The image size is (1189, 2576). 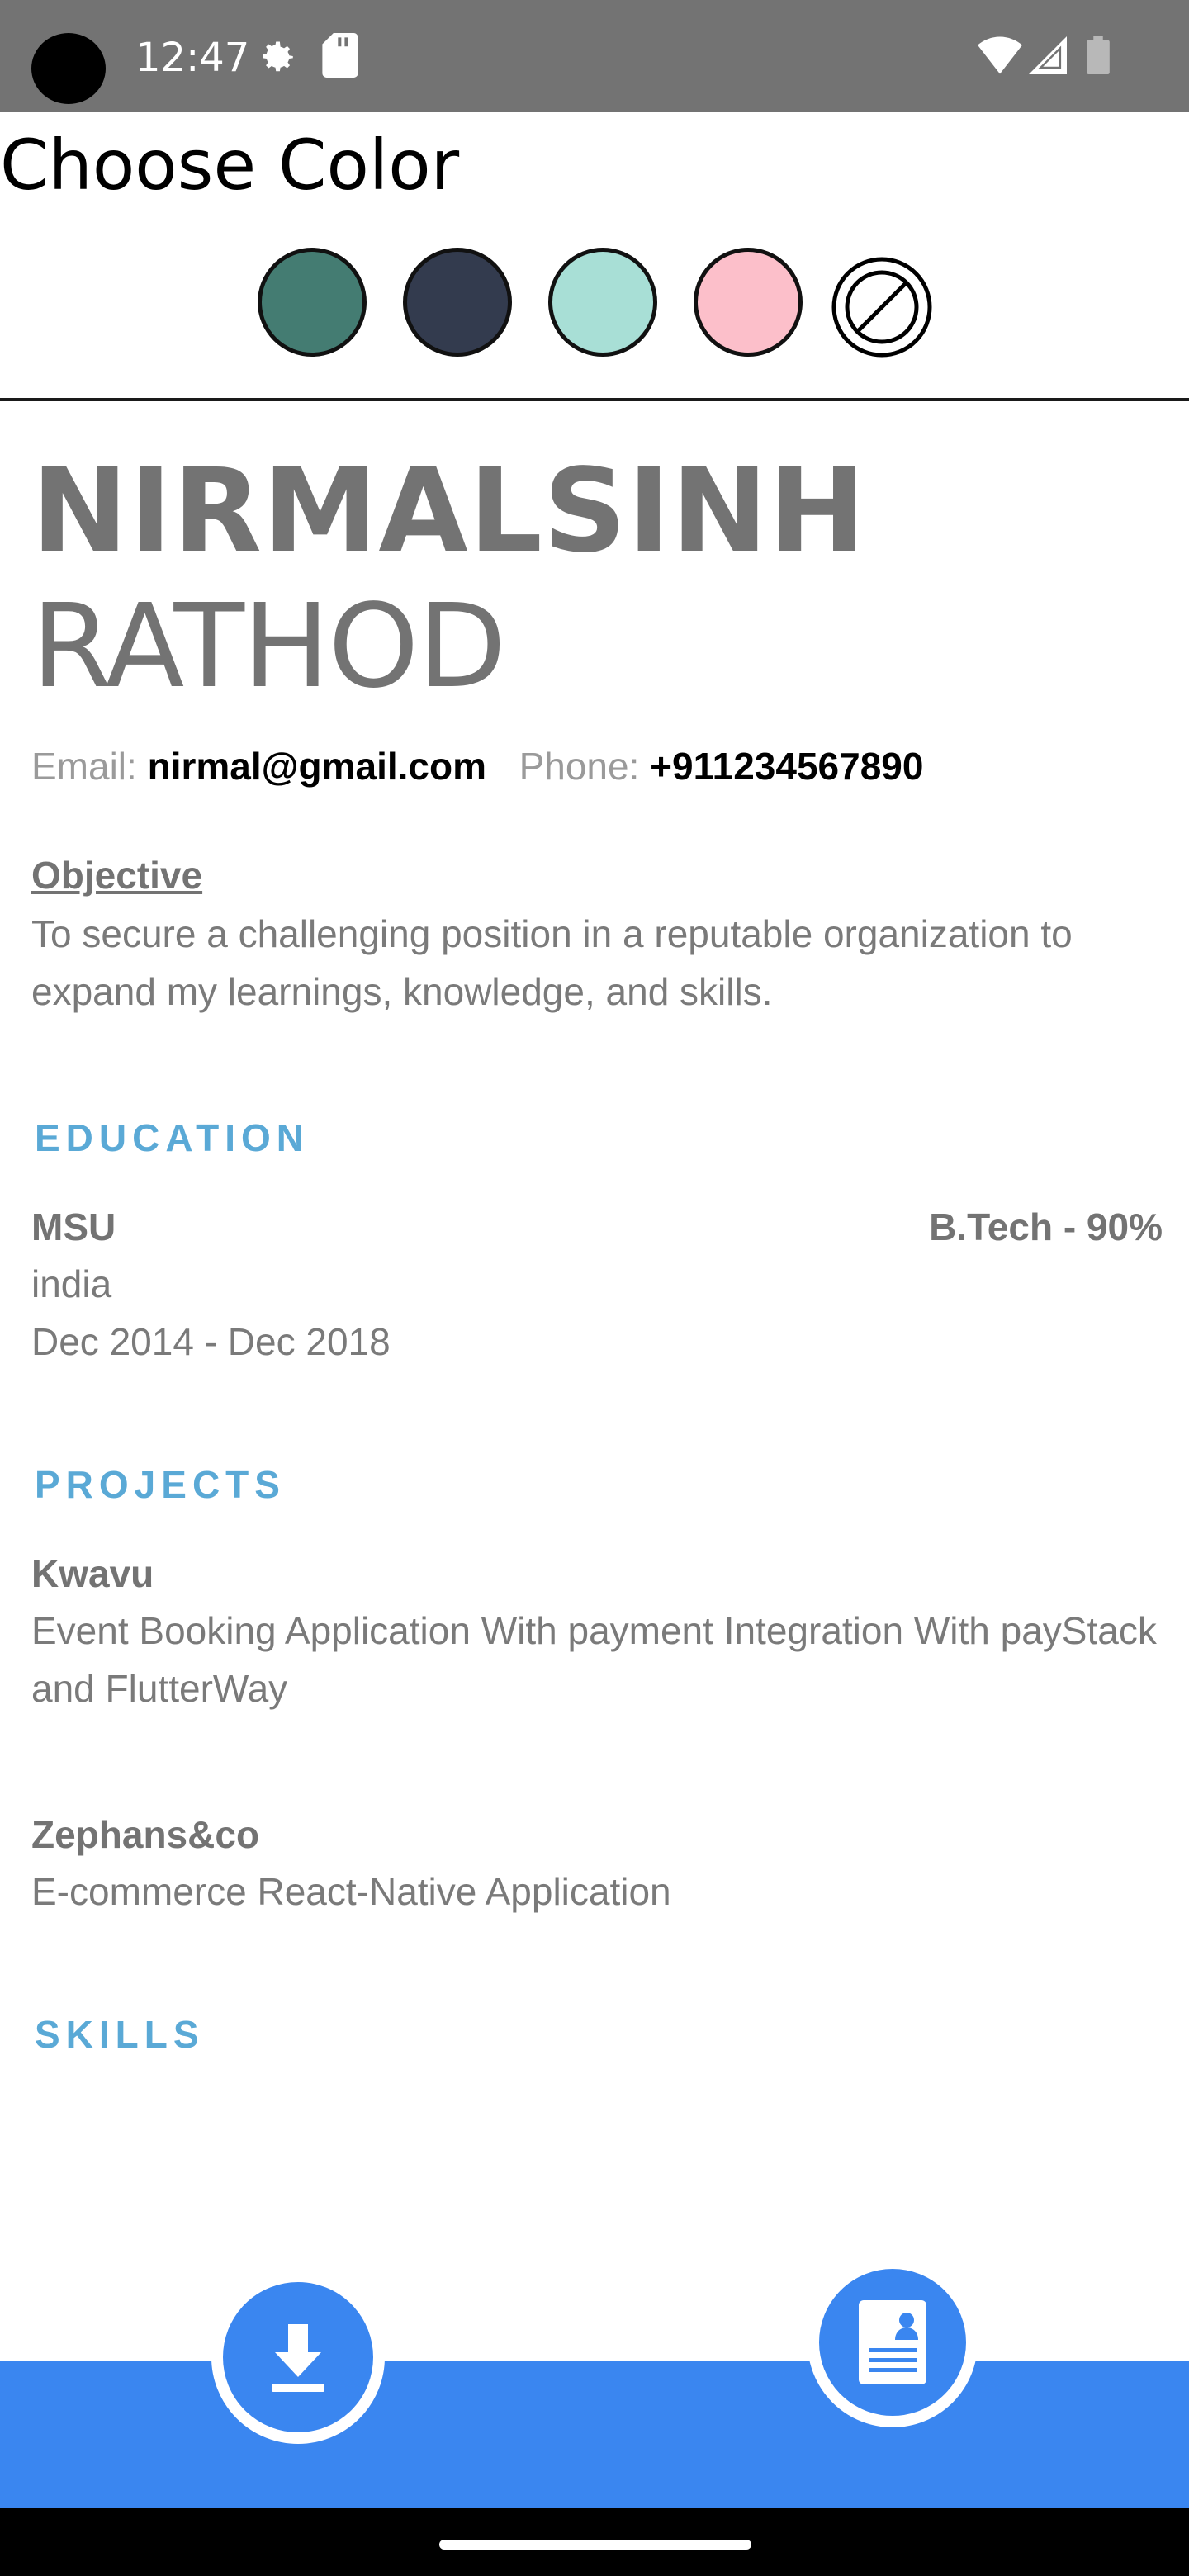 What do you see at coordinates (145, 1834) in the screenshot?
I see `project-name: Zephans&co` at bounding box center [145, 1834].